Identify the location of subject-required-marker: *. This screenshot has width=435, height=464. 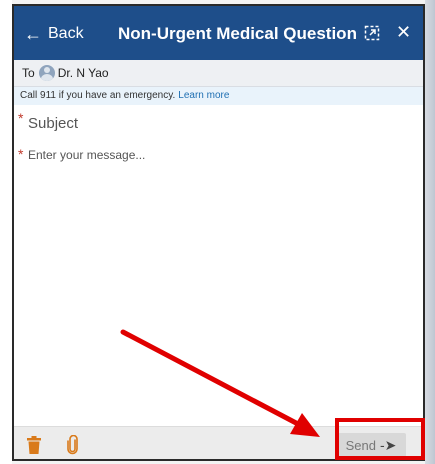
(21, 118).